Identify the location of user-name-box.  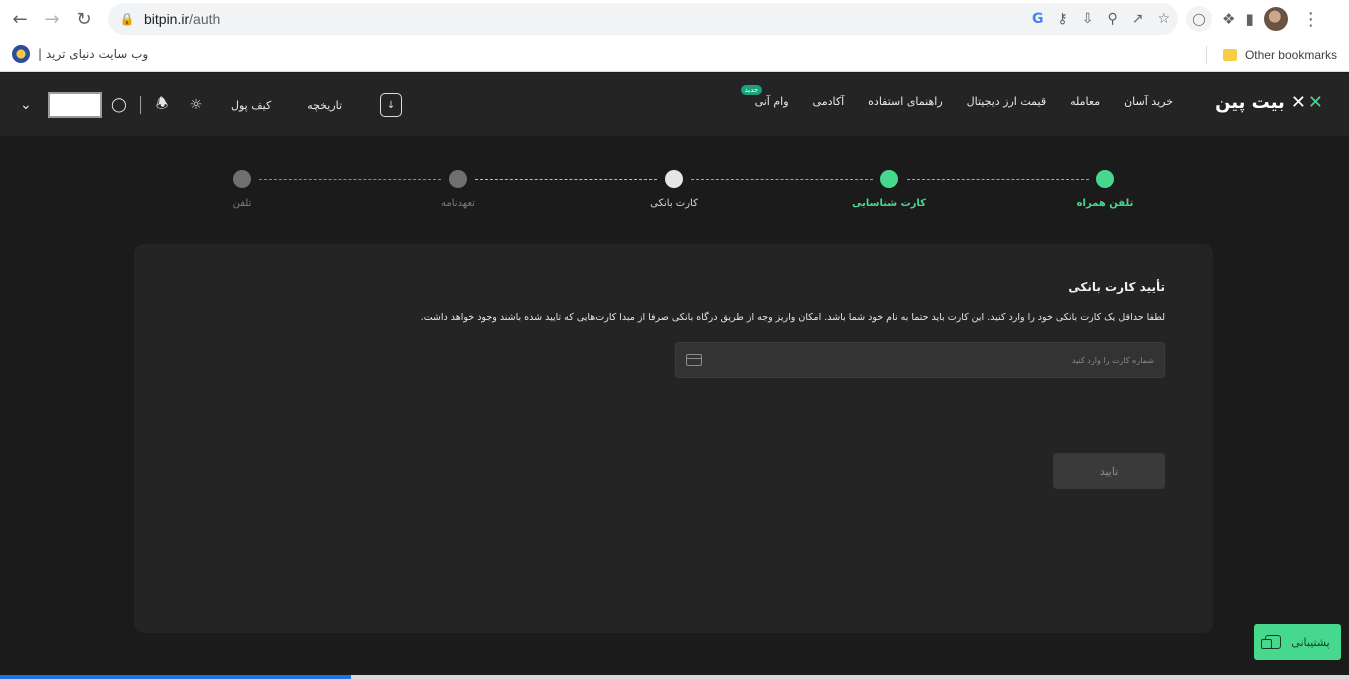
(75, 105).